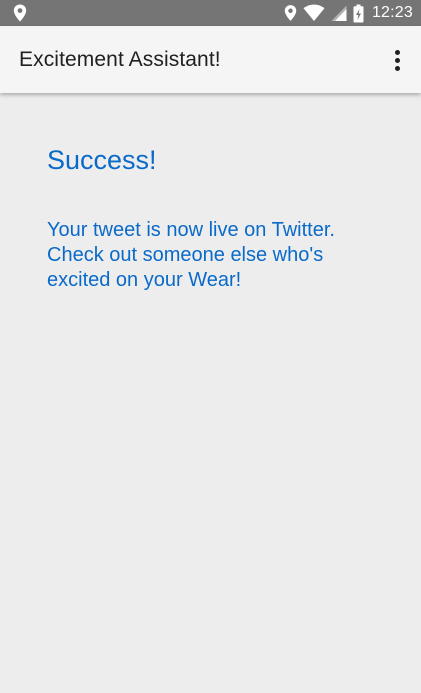 This screenshot has width=421, height=693. I want to click on battery-charging-icon, so click(358, 13).